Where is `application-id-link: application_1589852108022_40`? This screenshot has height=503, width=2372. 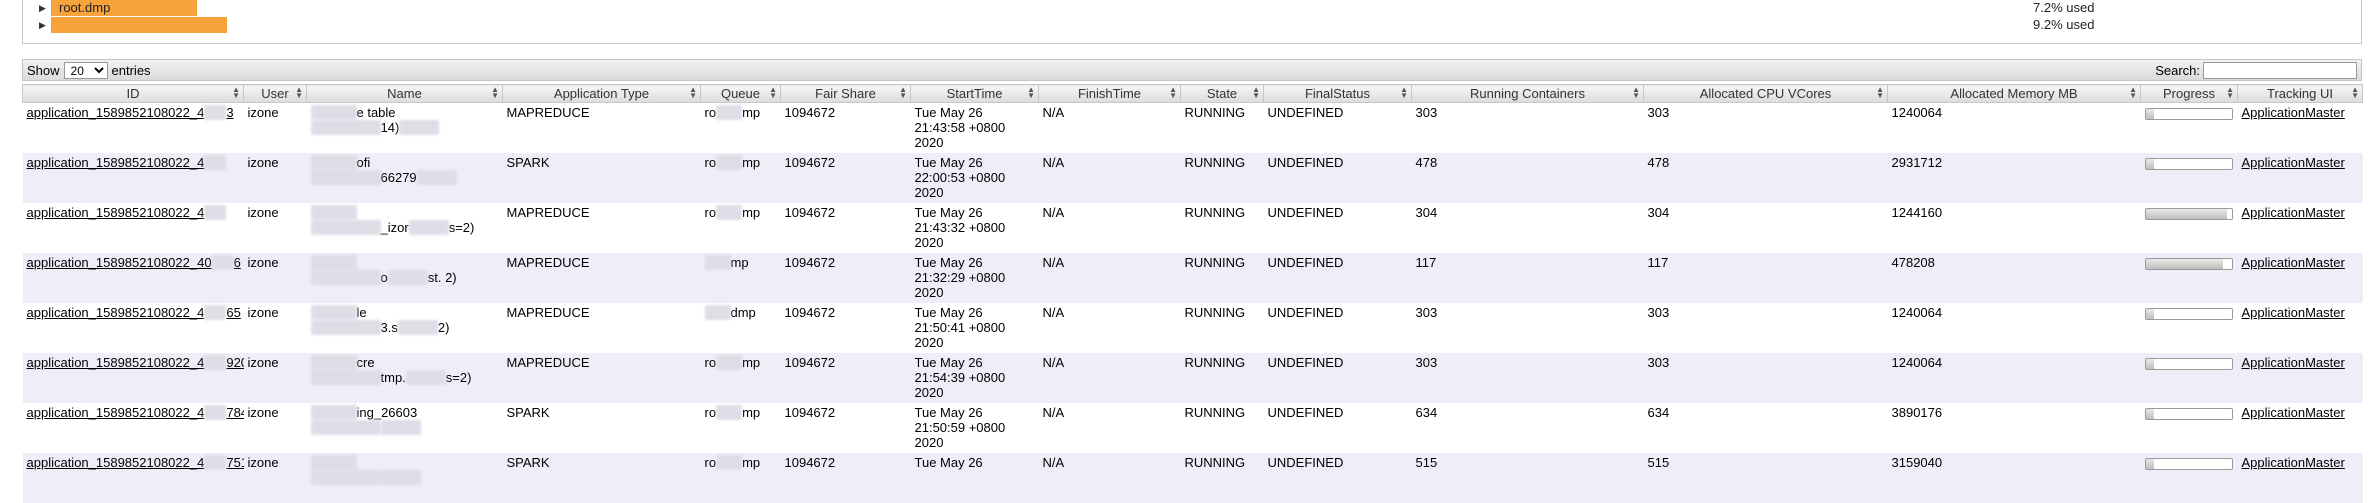 application-id-link: application_1589852108022_40 is located at coordinates (119, 262).